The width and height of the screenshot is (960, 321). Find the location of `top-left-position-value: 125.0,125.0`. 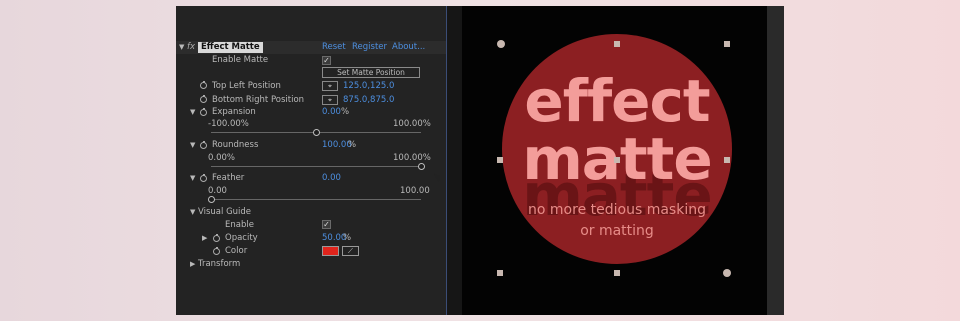

top-left-position-value: 125.0,125.0 is located at coordinates (368, 86).